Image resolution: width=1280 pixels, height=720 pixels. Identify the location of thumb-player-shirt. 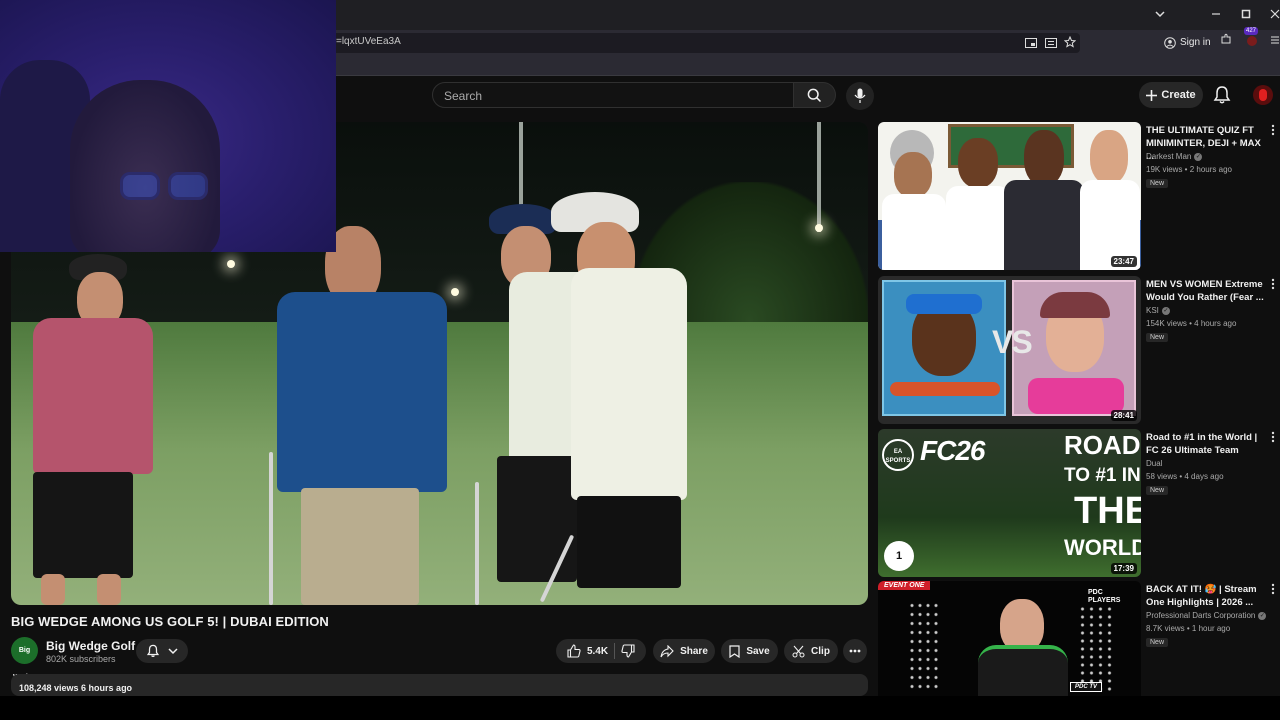
(1023, 670).